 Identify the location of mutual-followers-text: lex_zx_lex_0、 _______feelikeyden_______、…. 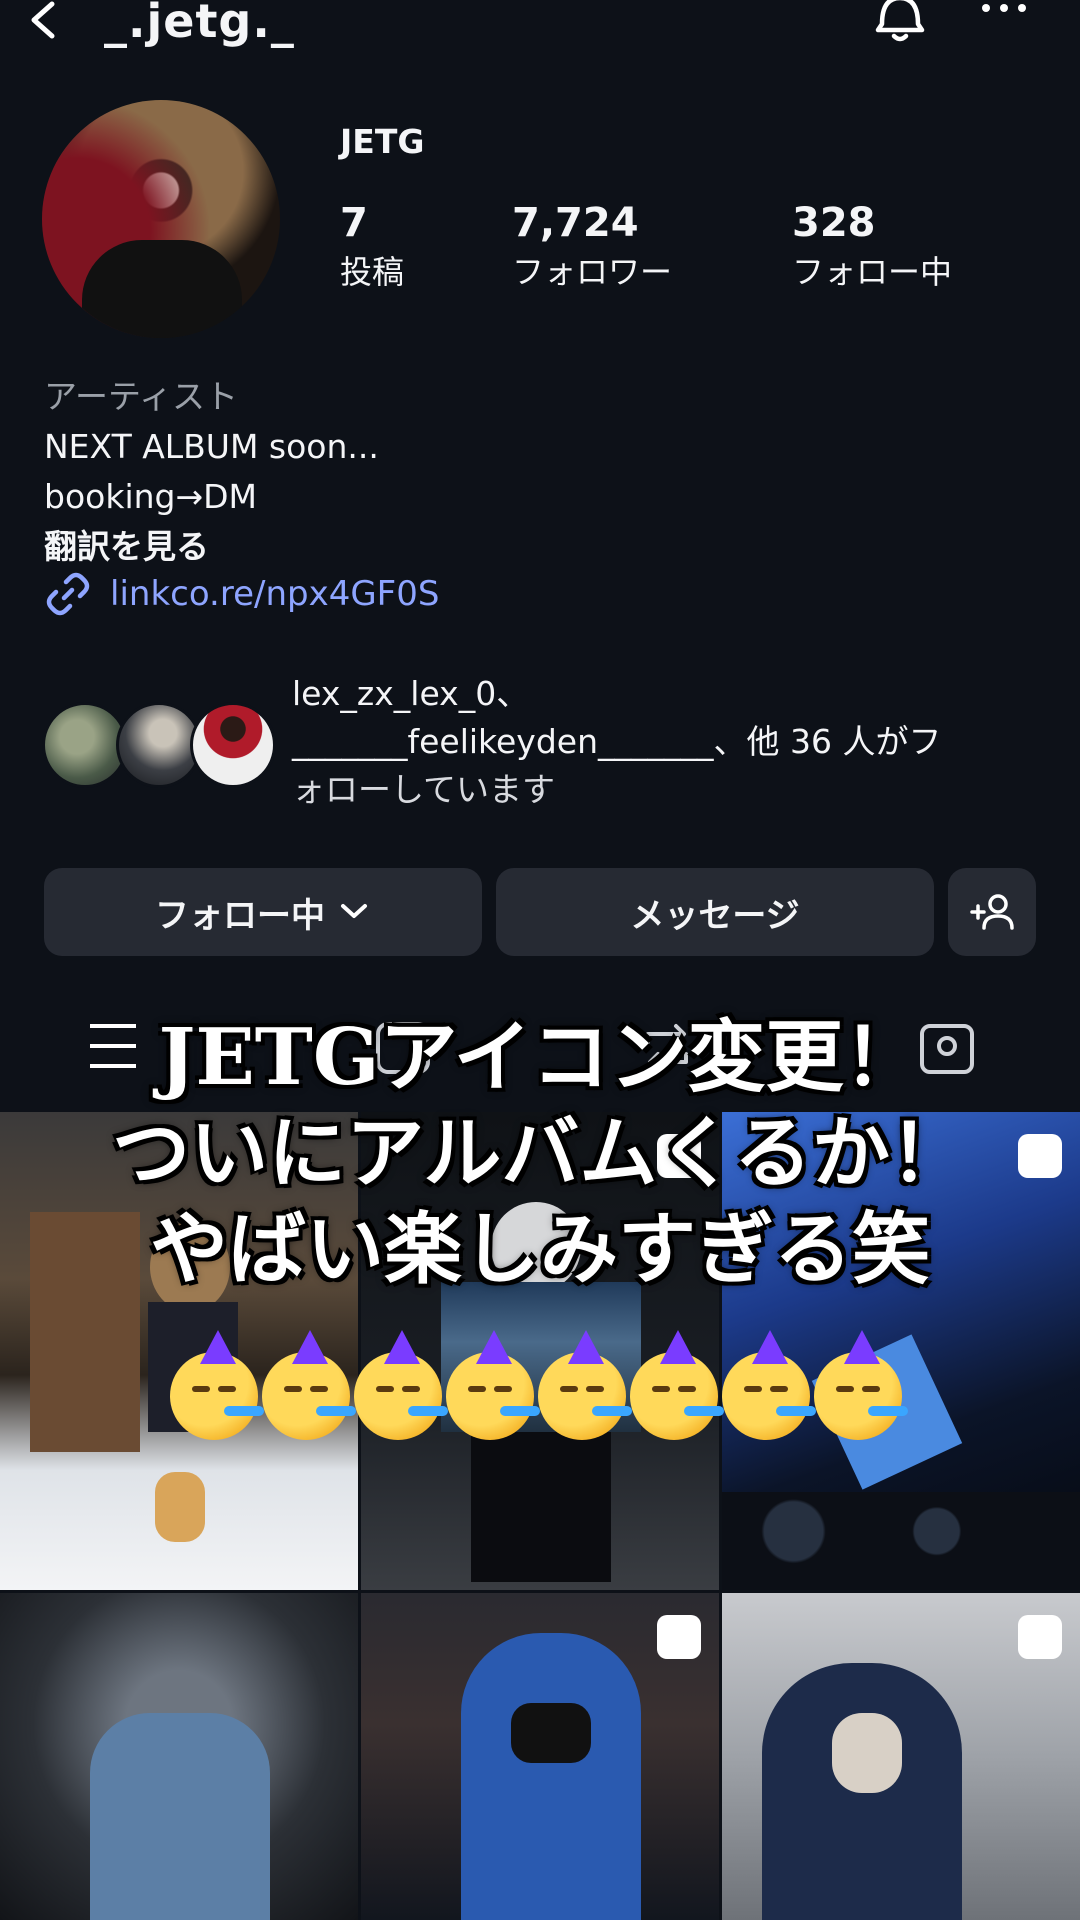
(672, 742).